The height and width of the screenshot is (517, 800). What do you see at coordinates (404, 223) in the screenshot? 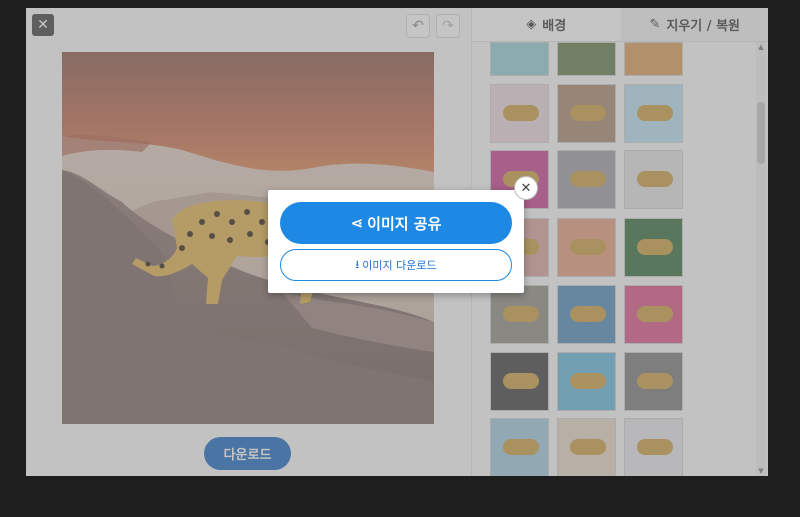
I see `share-image-label: 이미지 공유` at bounding box center [404, 223].